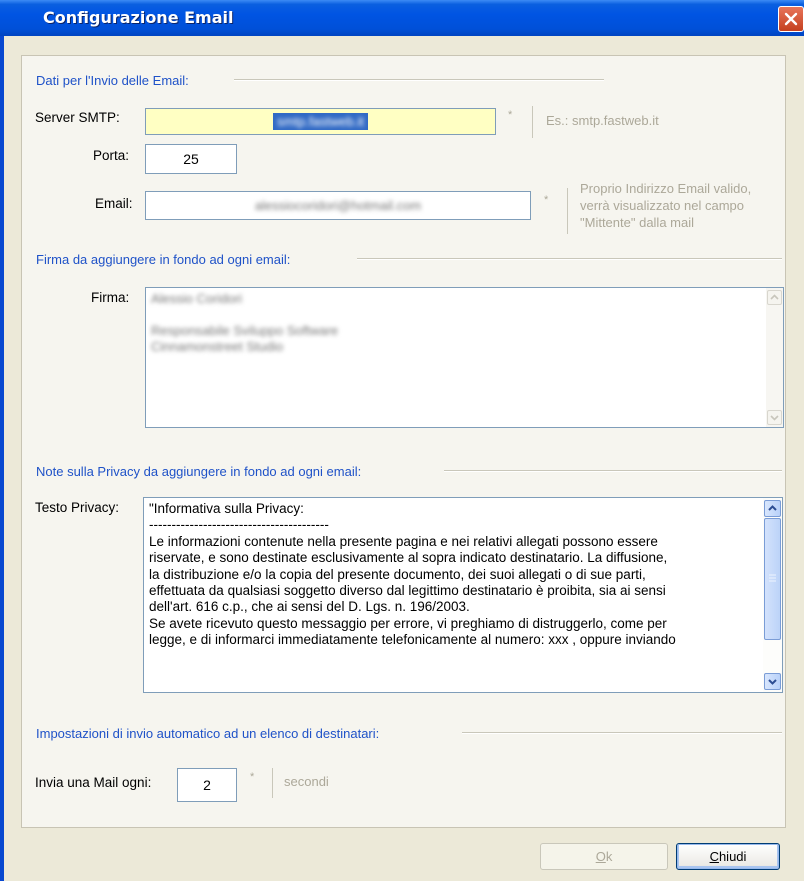 The width and height of the screenshot is (804, 881). Describe the element at coordinates (2, 458) in the screenshot. I see `window-border` at that location.